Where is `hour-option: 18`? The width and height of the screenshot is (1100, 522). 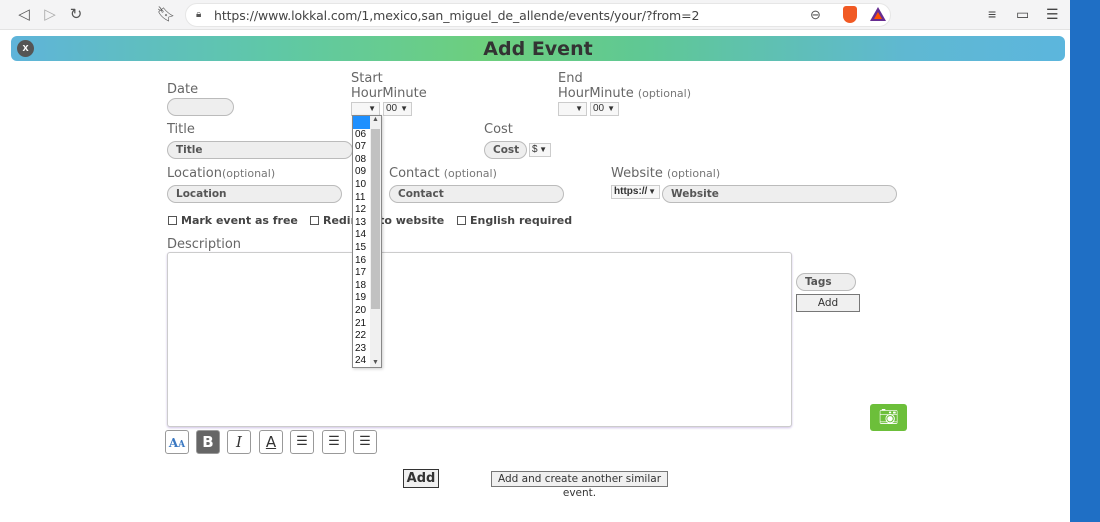
hour-option: 18 is located at coordinates (361, 286).